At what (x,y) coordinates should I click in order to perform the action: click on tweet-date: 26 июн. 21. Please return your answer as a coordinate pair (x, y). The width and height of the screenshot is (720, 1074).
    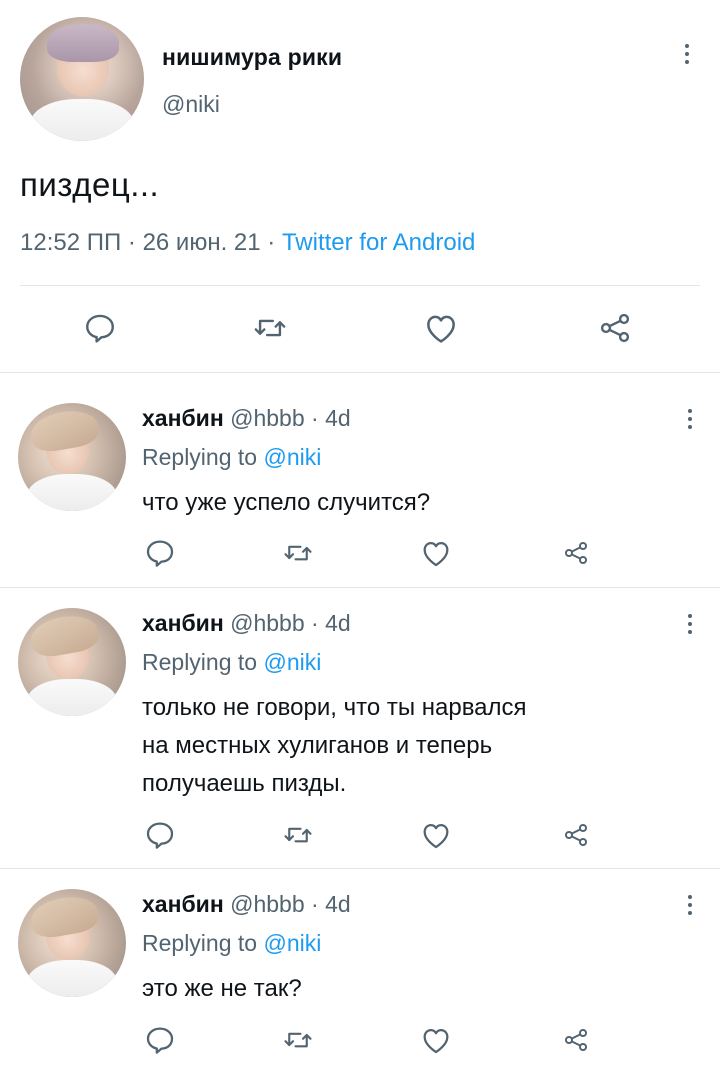
    Looking at the image, I should click on (201, 242).